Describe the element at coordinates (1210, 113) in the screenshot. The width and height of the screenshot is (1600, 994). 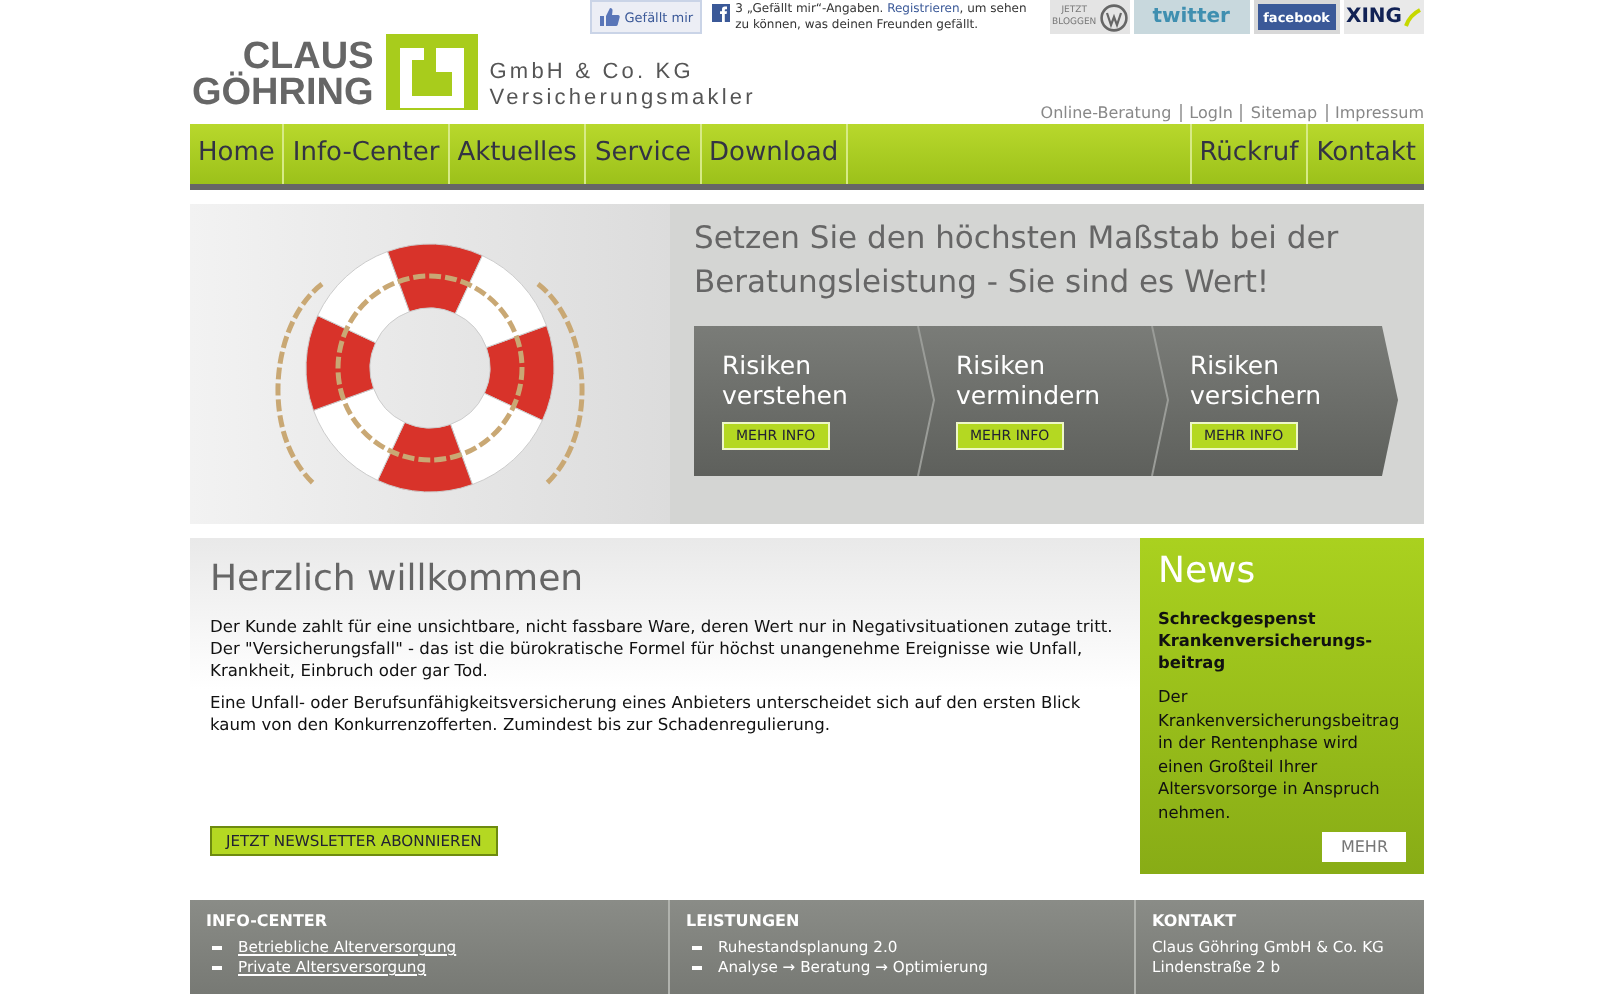
I see `top-link: LogIn` at that location.